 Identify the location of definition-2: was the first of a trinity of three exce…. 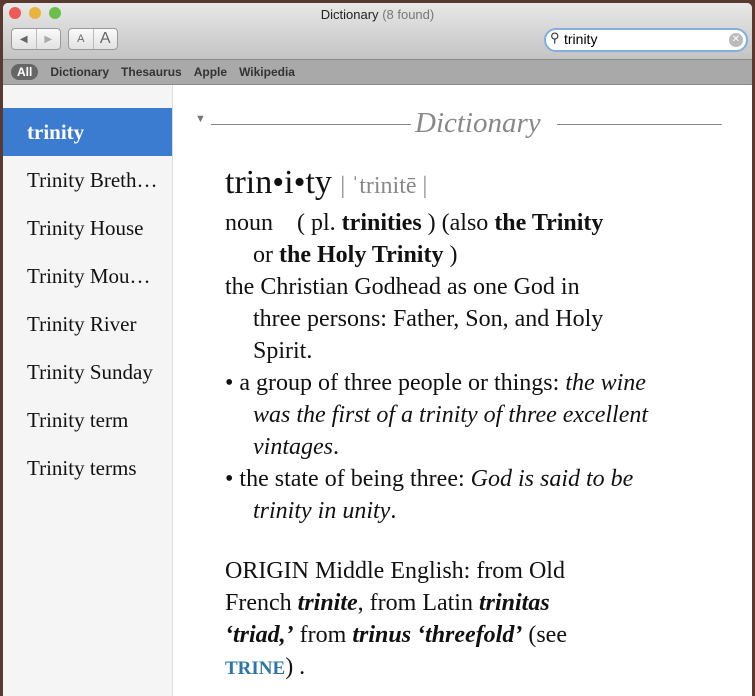
(436, 415).